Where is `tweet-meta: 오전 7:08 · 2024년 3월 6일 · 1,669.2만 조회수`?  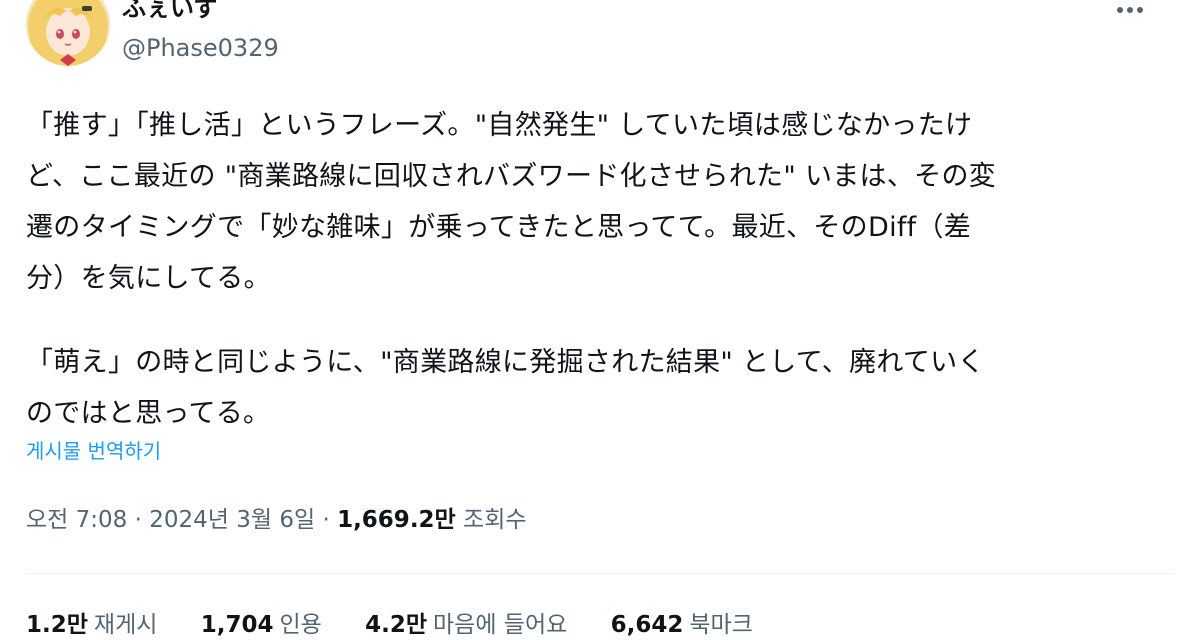
tweet-meta: 오전 7:08 · 2024년 3월 6일 · 1,669.2만 조회수 is located at coordinates (276, 520).